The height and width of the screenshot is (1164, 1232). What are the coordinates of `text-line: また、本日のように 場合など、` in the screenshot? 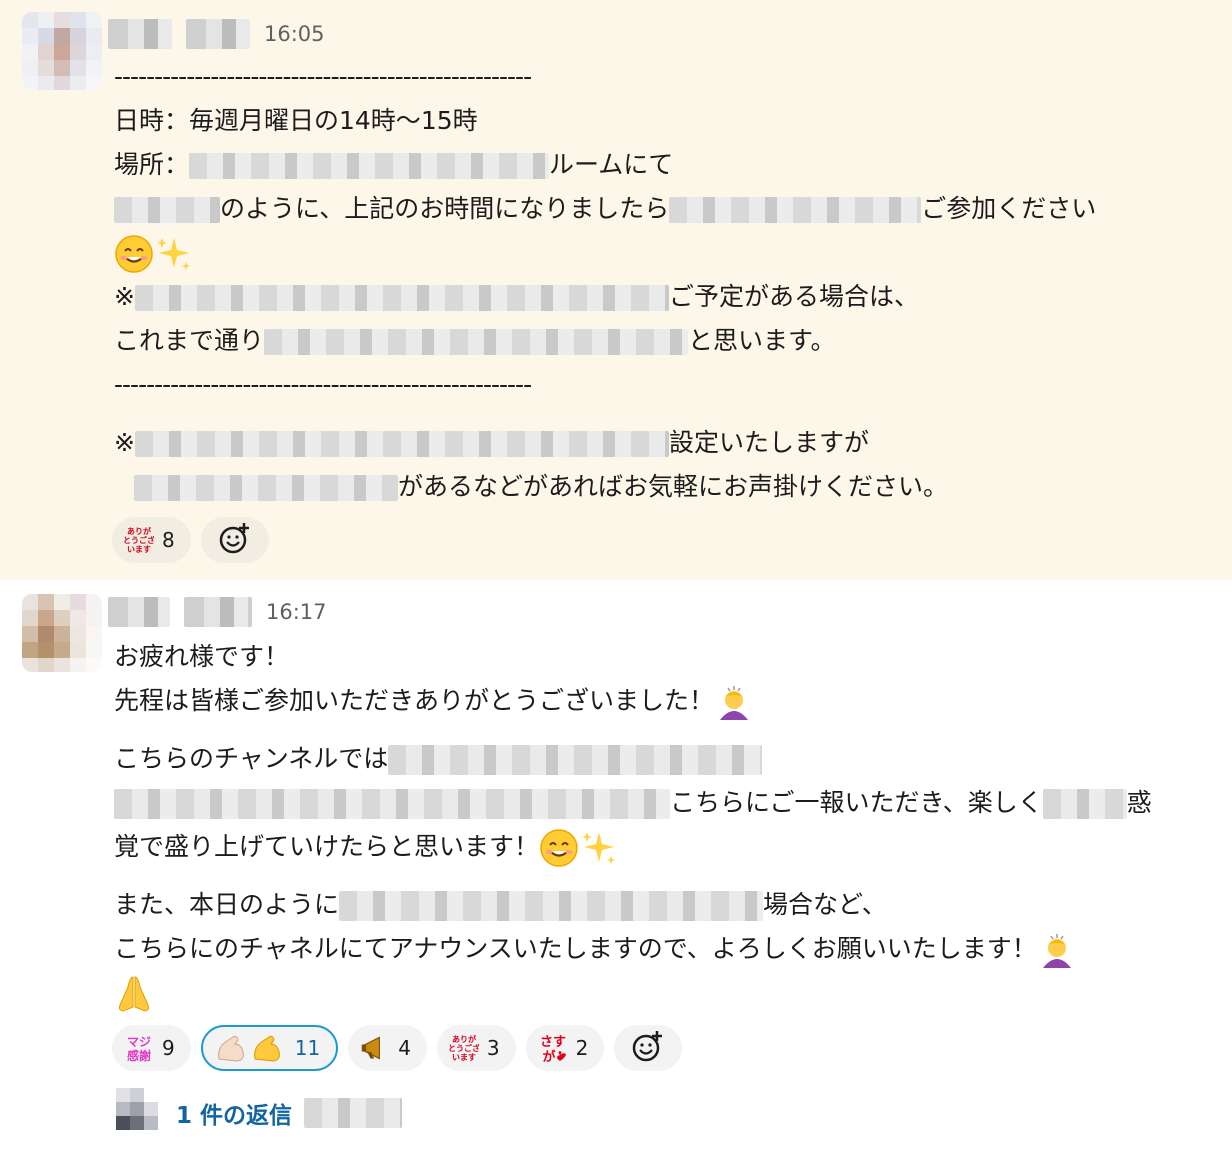 It's located at (500, 905).